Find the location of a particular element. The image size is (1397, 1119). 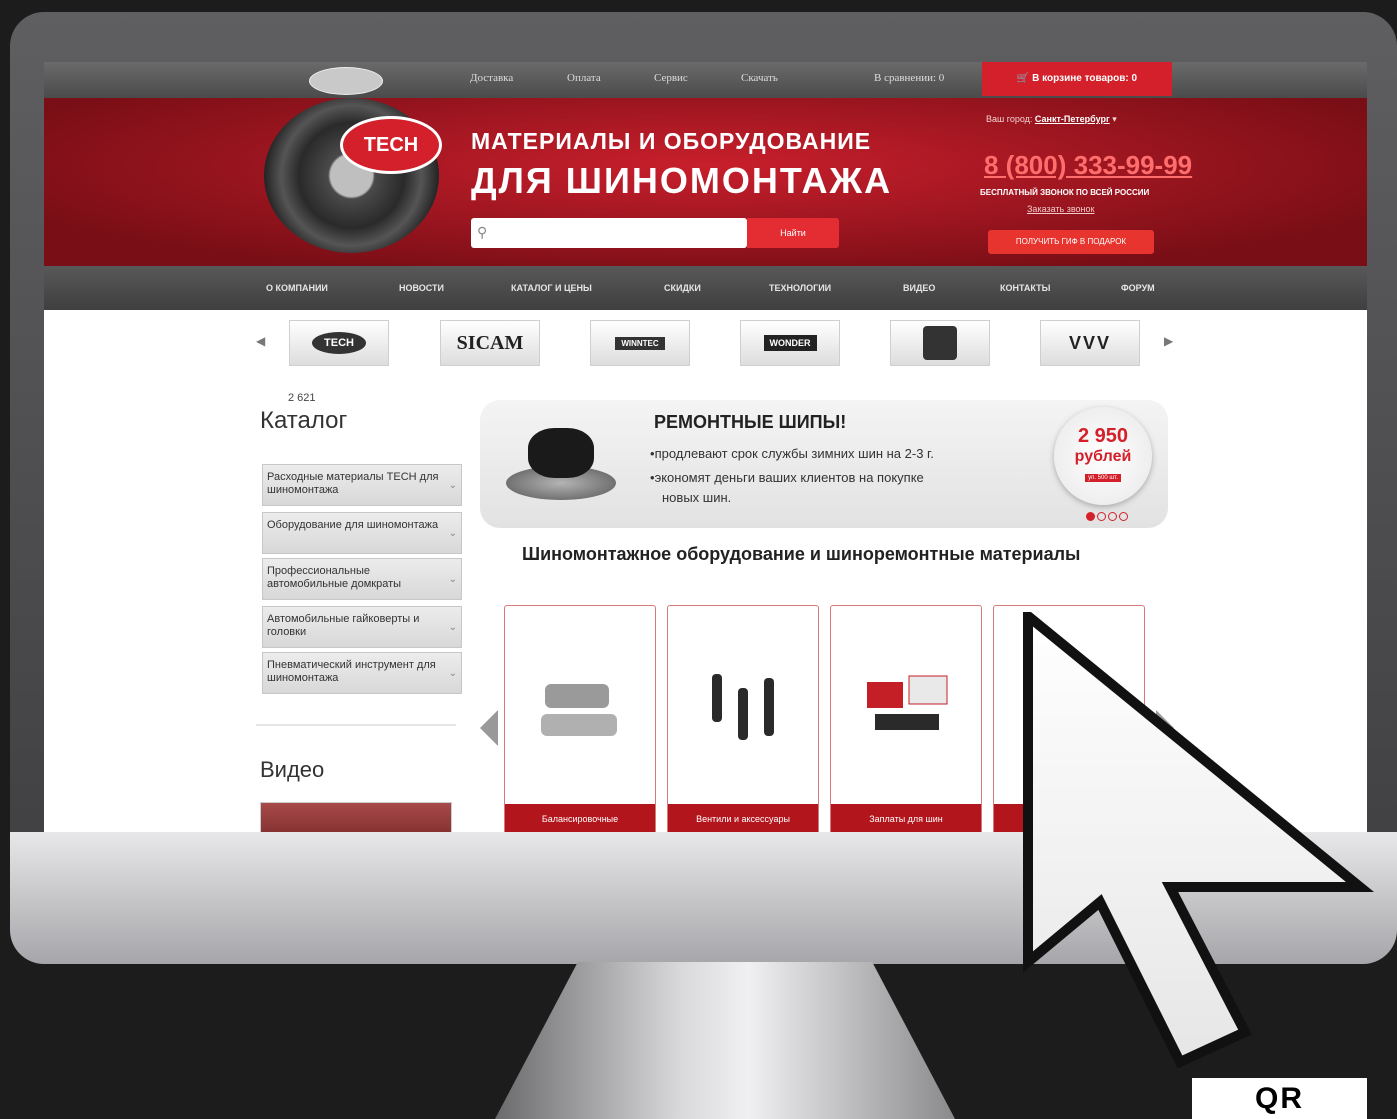

search-input: ⚲ is located at coordinates (609, 233).